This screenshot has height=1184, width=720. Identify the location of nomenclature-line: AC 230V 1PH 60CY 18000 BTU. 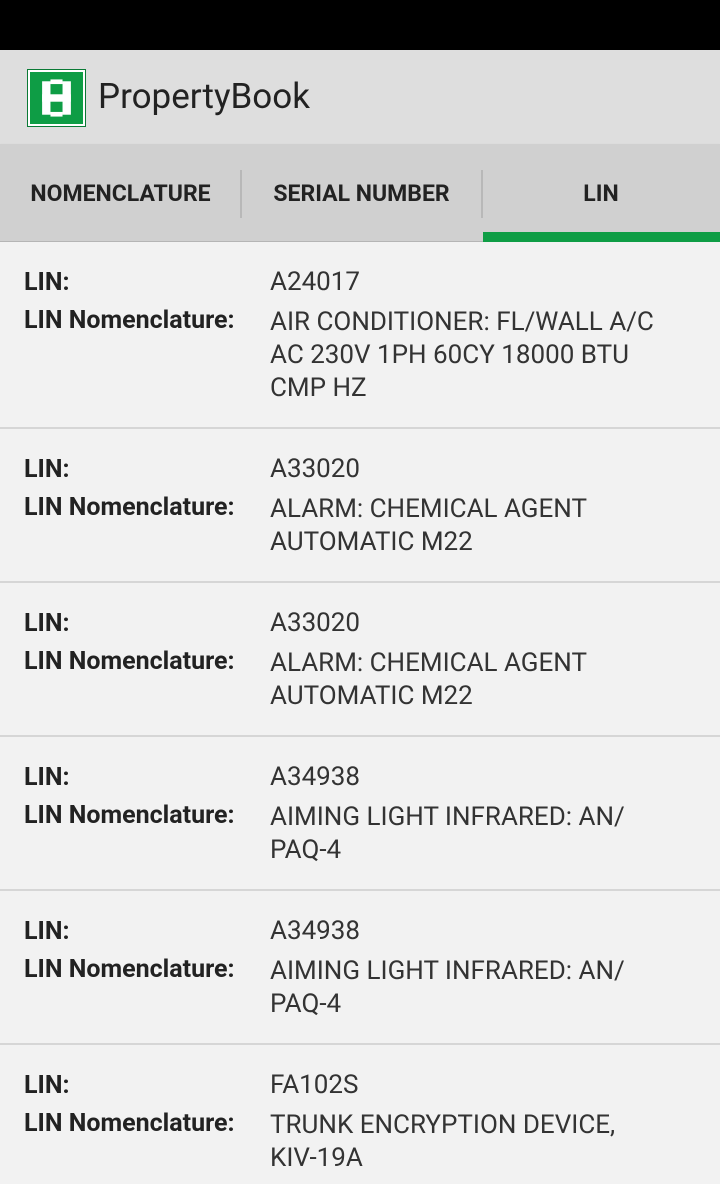
(449, 355).